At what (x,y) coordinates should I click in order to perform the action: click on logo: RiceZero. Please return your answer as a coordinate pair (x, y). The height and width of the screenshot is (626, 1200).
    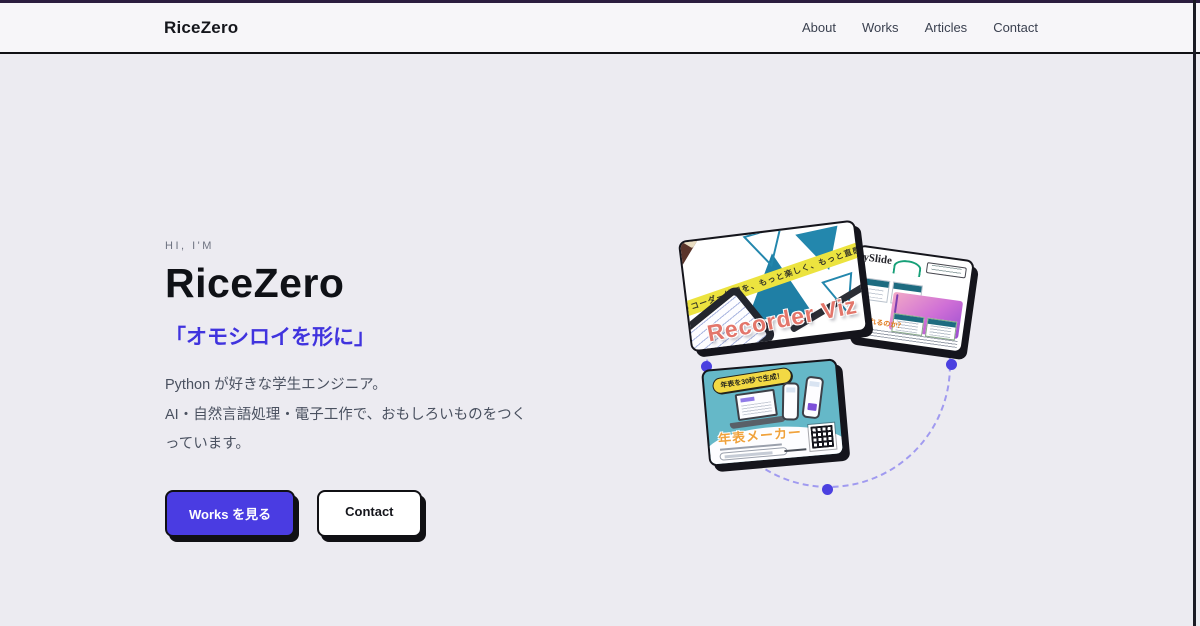
    Looking at the image, I should click on (201, 28).